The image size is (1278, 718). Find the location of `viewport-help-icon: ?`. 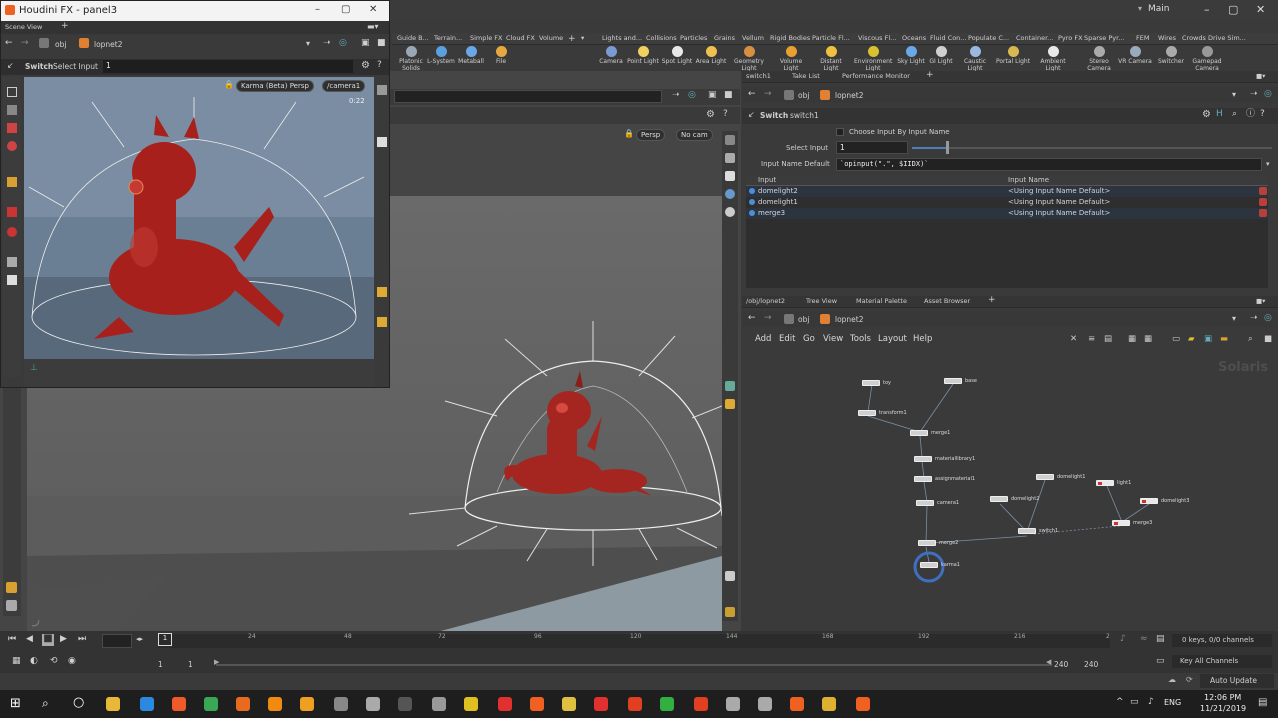

viewport-help-icon: ? is located at coordinates (725, 114).